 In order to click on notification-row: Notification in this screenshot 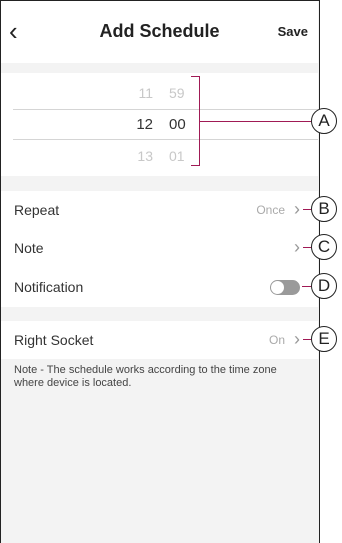, I will do `click(159, 287)`.